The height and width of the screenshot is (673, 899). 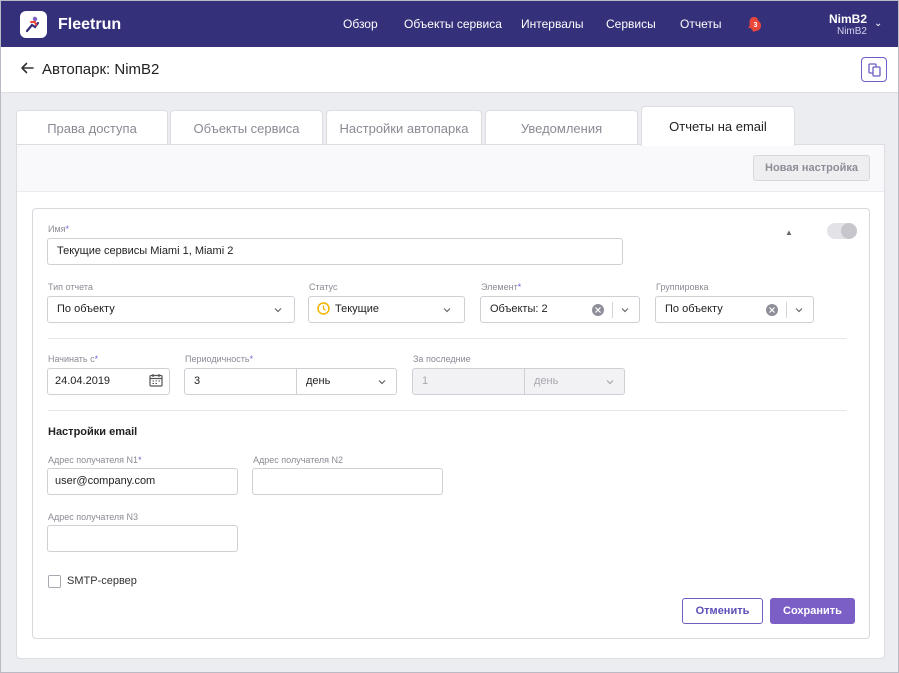 I want to click on element-value: Объекты: 2, so click(x=519, y=309).